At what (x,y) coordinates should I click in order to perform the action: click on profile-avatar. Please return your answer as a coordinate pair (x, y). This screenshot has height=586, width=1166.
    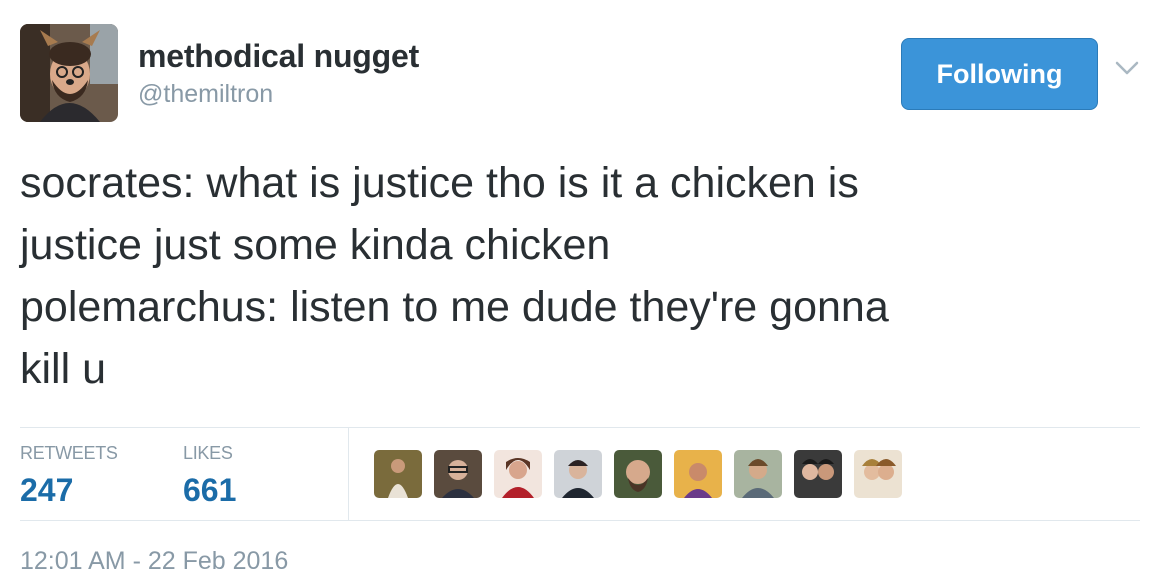
    Looking at the image, I should click on (69, 73).